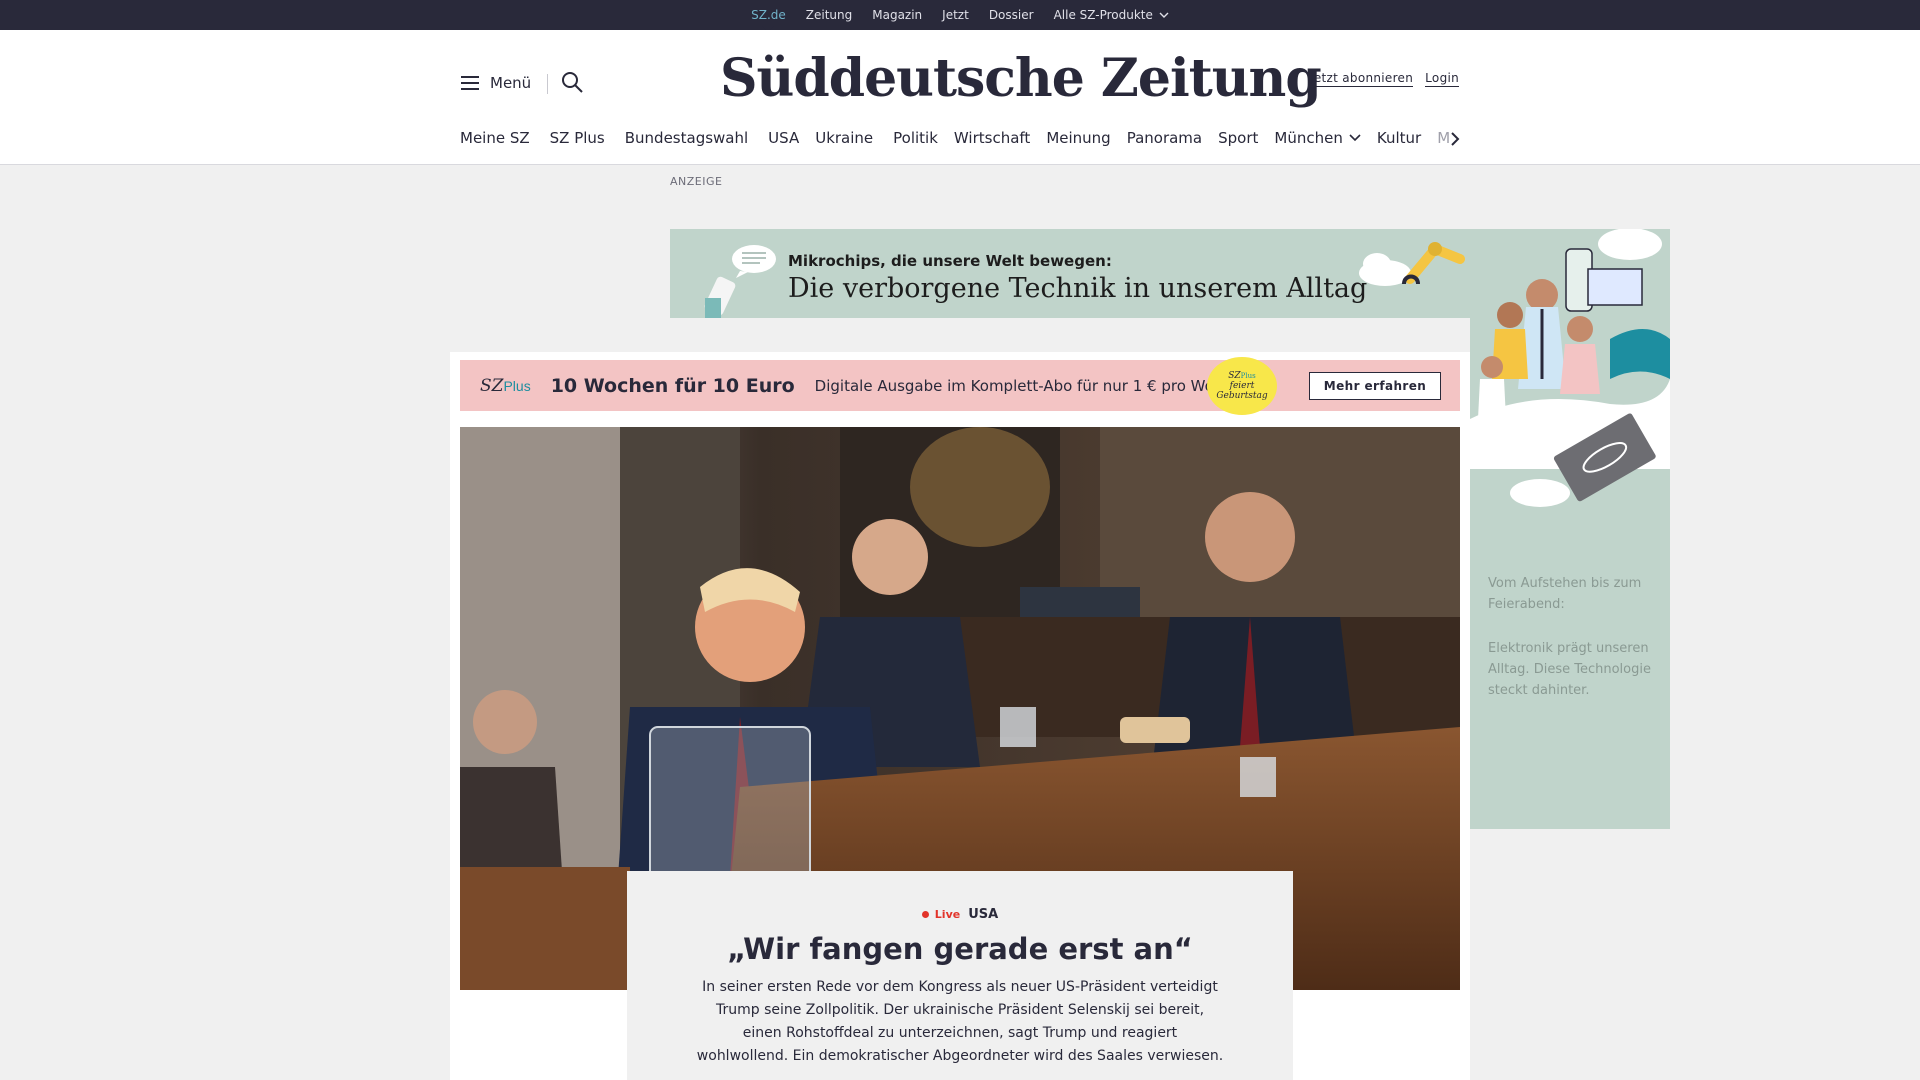 This screenshot has width=1920, height=1080. I want to click on nav-item-muenchen-label: München, so click(1308, 138).